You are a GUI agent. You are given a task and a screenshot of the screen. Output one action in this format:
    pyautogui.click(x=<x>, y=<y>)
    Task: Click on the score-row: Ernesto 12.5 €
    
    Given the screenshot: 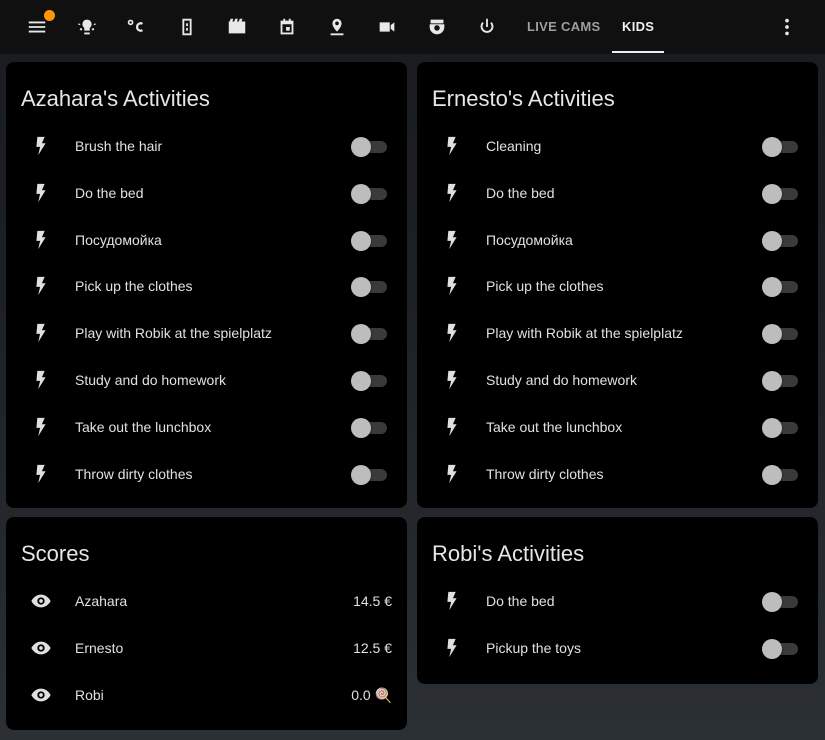 What is the action you would take?
    pyautogui.click(x=206, y=648)
    